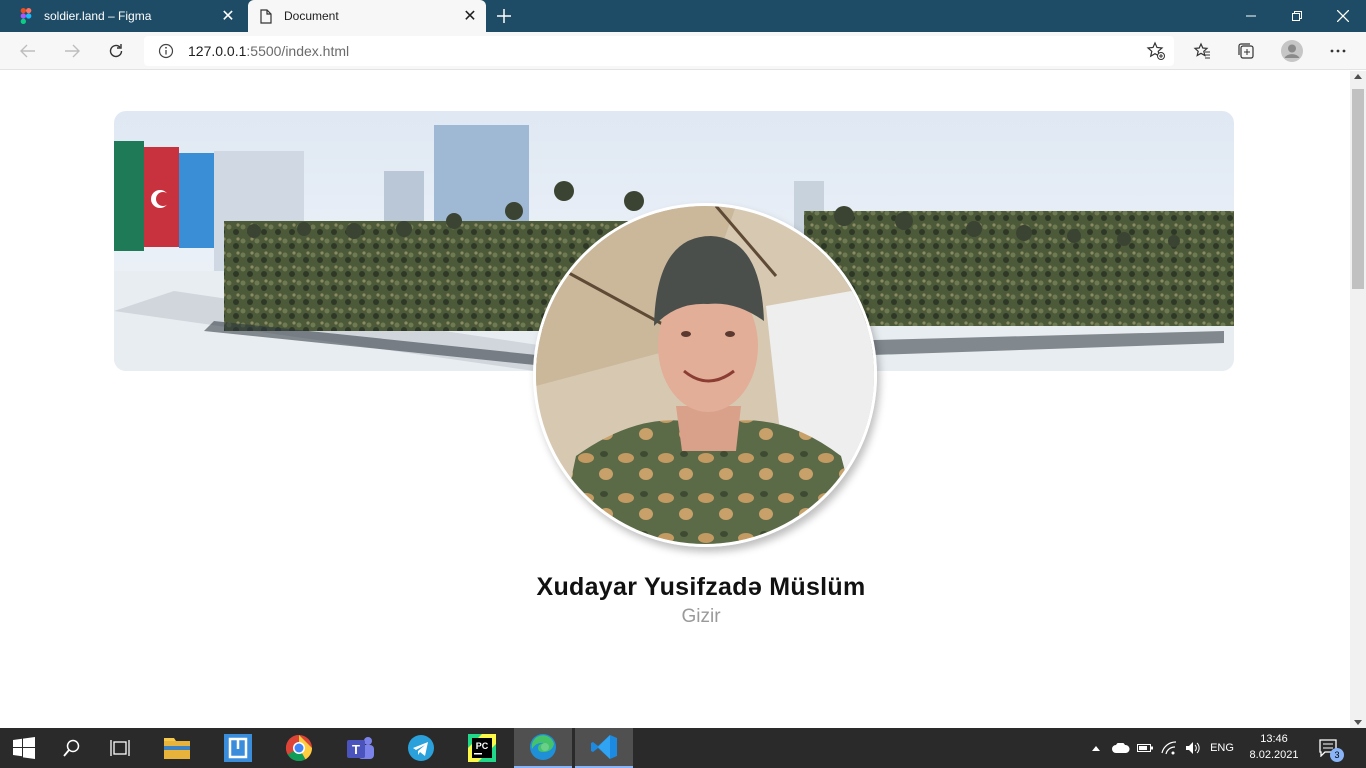 This screenshot has height=768, width=1366. I want to click on clock-date: 8.02.2021, so click(1274, 755).